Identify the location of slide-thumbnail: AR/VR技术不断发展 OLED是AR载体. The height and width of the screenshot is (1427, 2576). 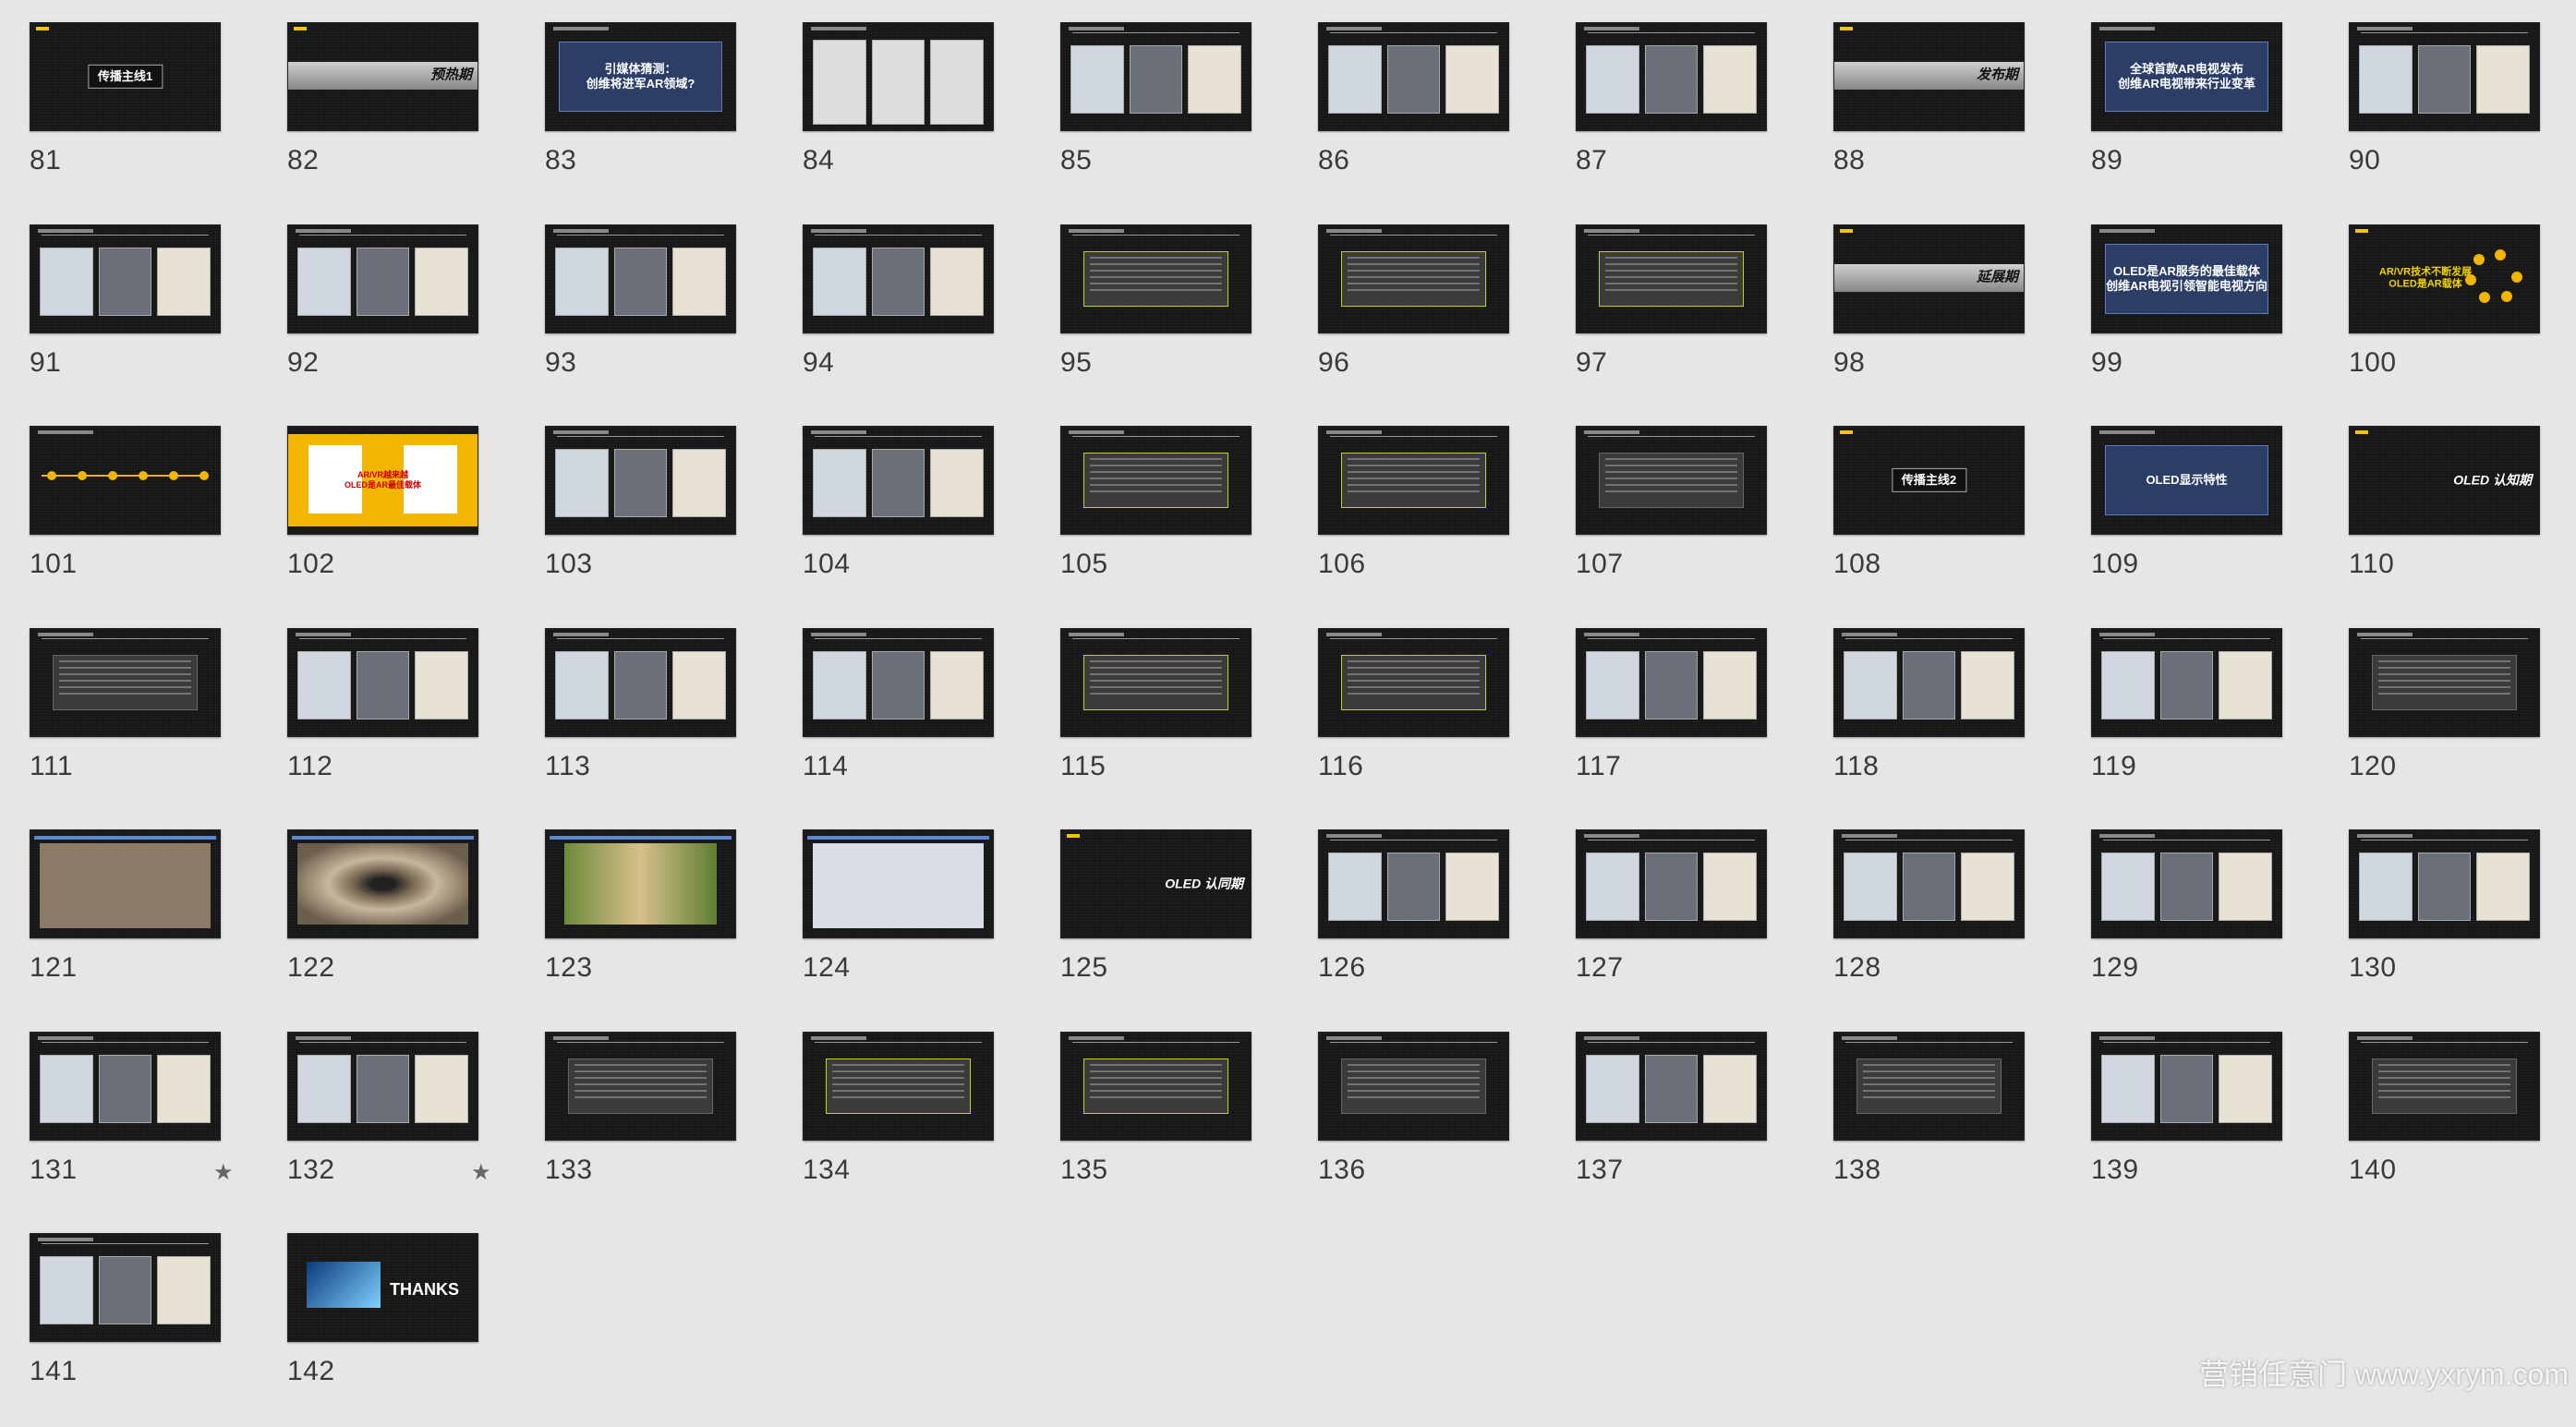
(2444, 278).